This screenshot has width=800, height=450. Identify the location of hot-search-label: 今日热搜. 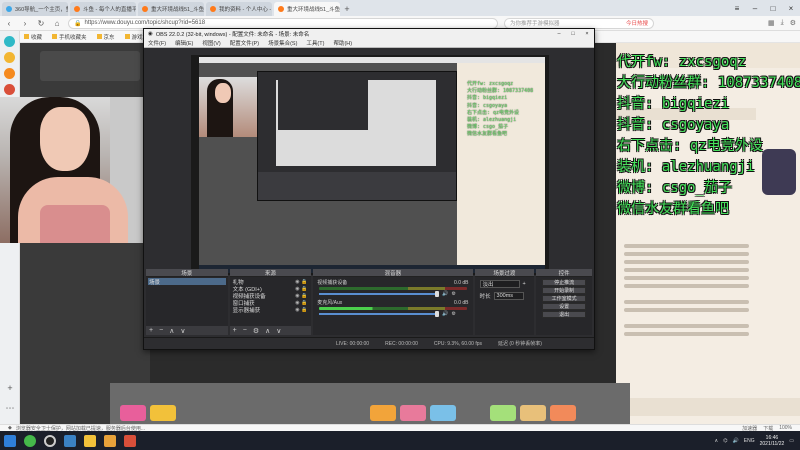
(637, 23).